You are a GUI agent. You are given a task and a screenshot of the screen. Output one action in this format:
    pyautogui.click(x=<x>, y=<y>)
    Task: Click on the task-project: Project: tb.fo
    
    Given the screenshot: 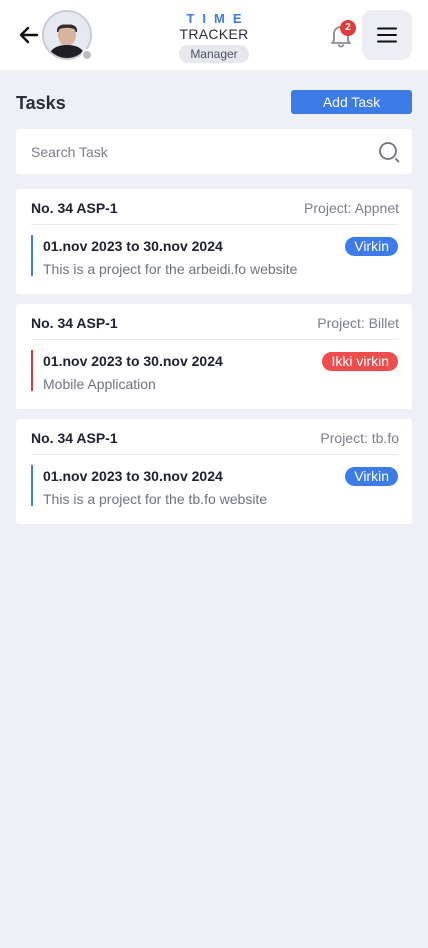 What is the action you would take?
    pyautogui.click(x=359, y=438)
    